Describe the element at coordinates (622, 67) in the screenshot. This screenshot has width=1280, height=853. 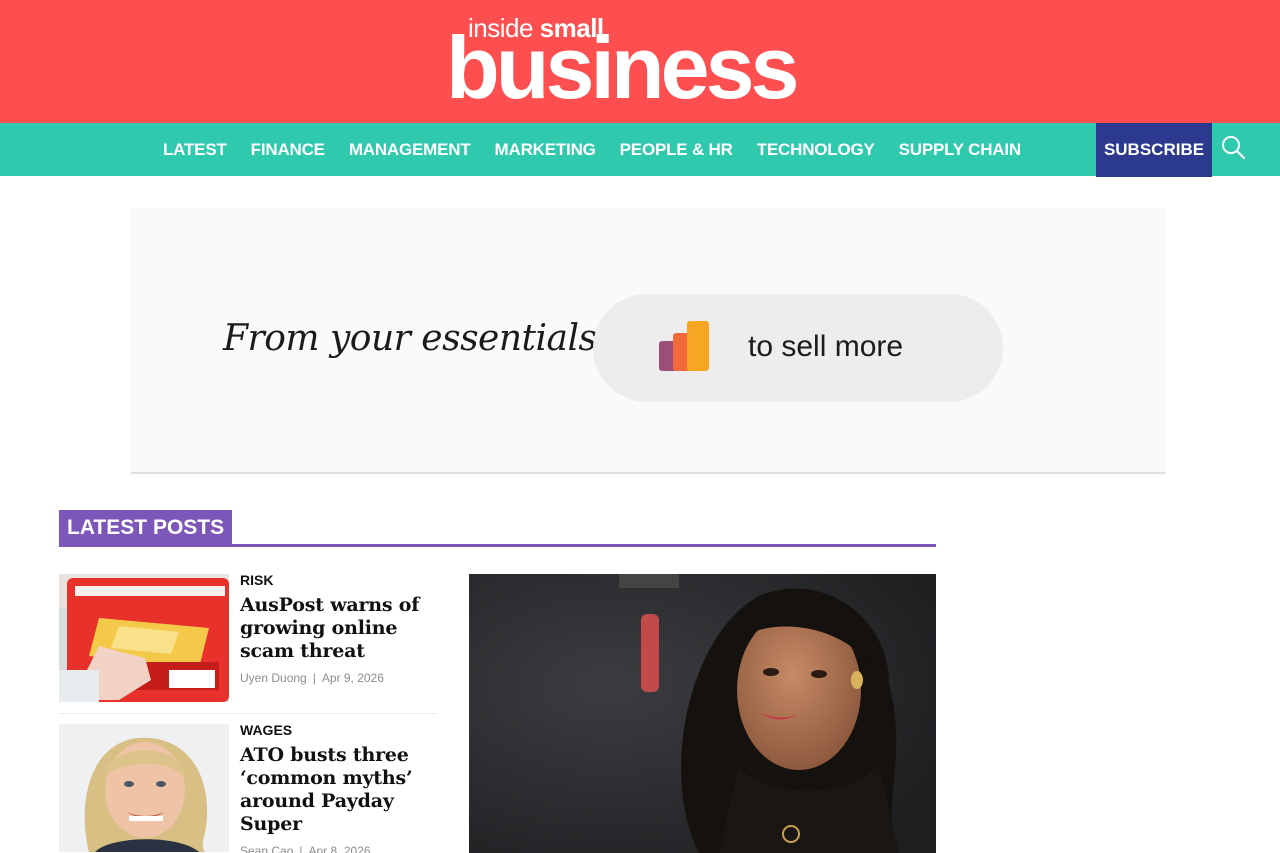
I see `logo-wordmark: business` at that location.